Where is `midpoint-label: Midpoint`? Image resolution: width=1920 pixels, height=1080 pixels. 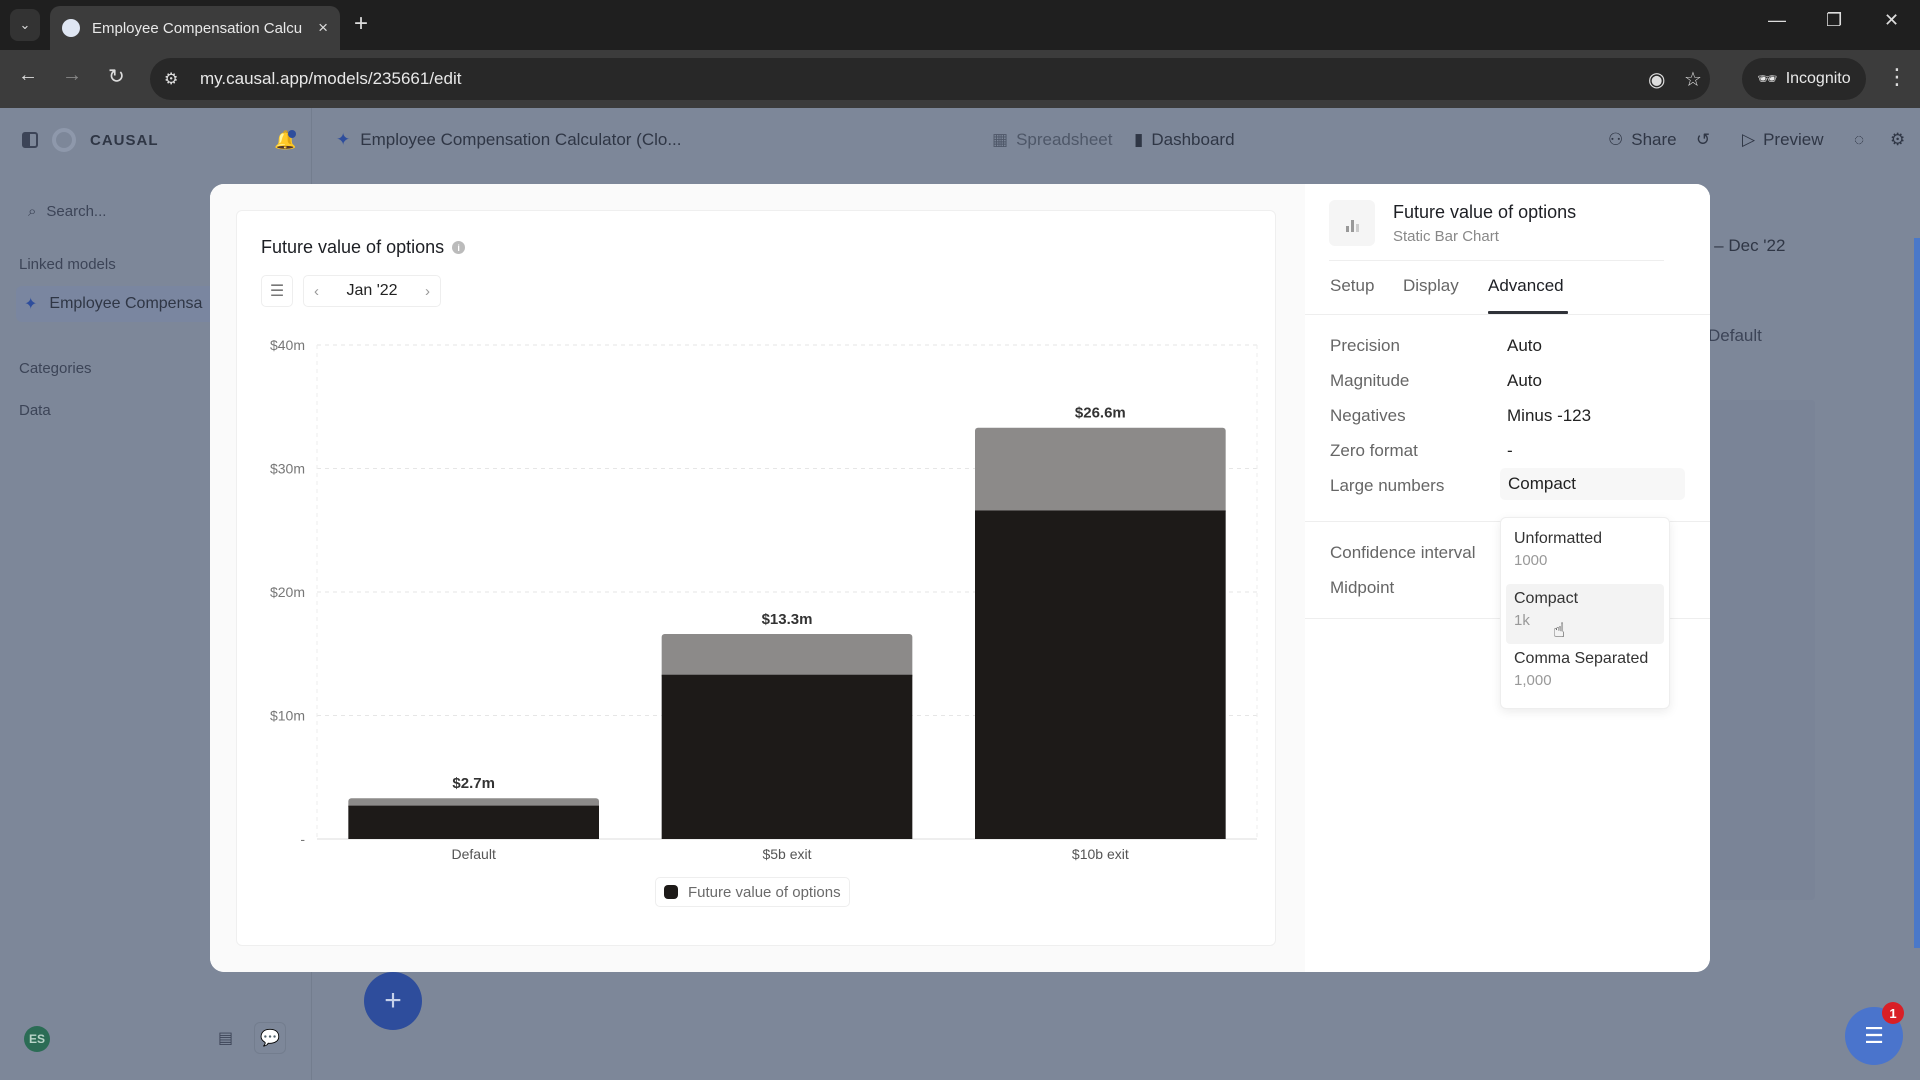 midpoint-label: Midpoint is located at coordinates (1362, 587).